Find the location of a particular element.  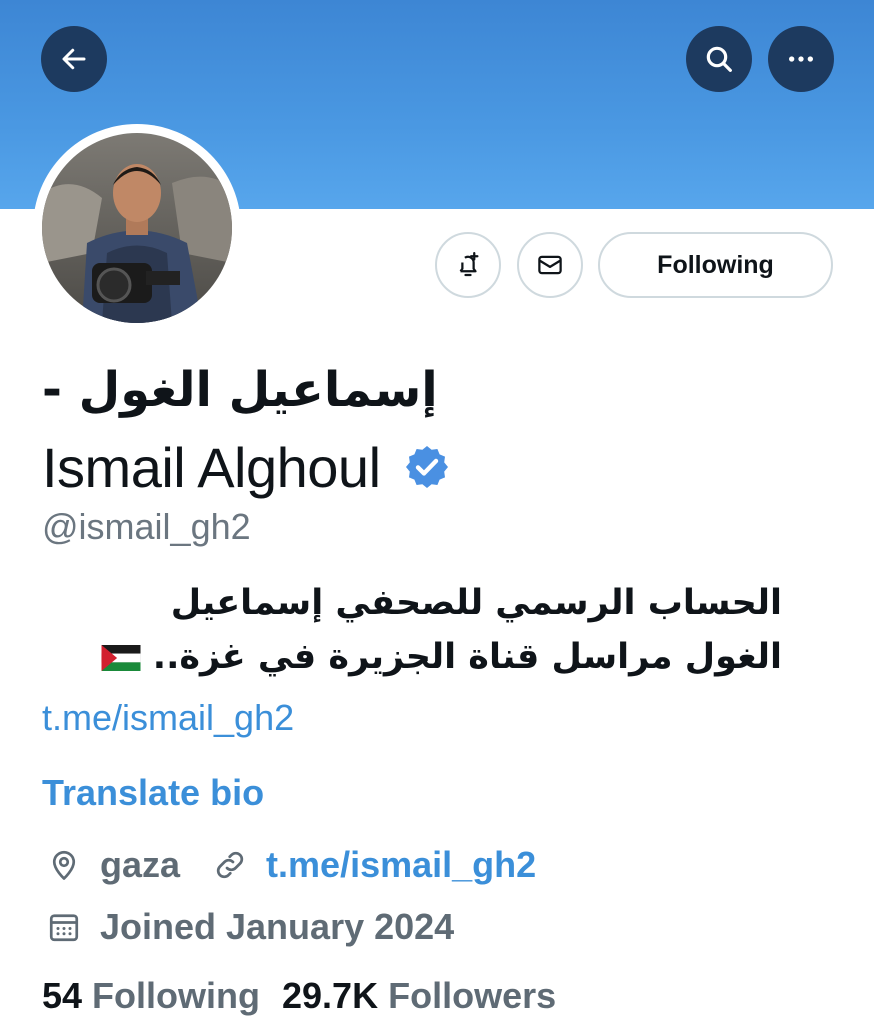

following-button-label: Following is located at coordinates (715, 264).